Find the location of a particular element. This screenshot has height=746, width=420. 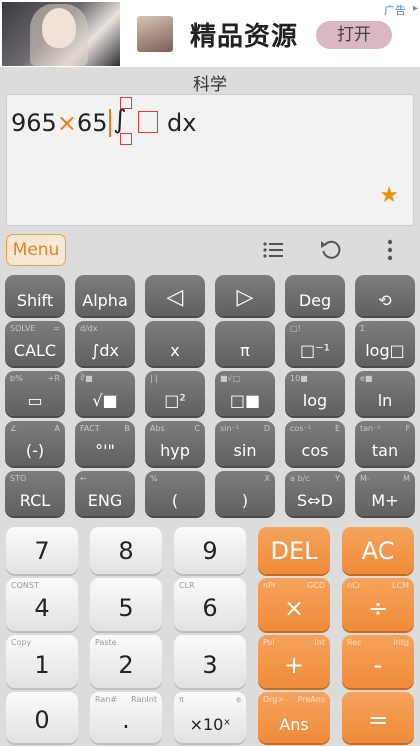

key-alpha-label: E is located at coordinates (337, 428).